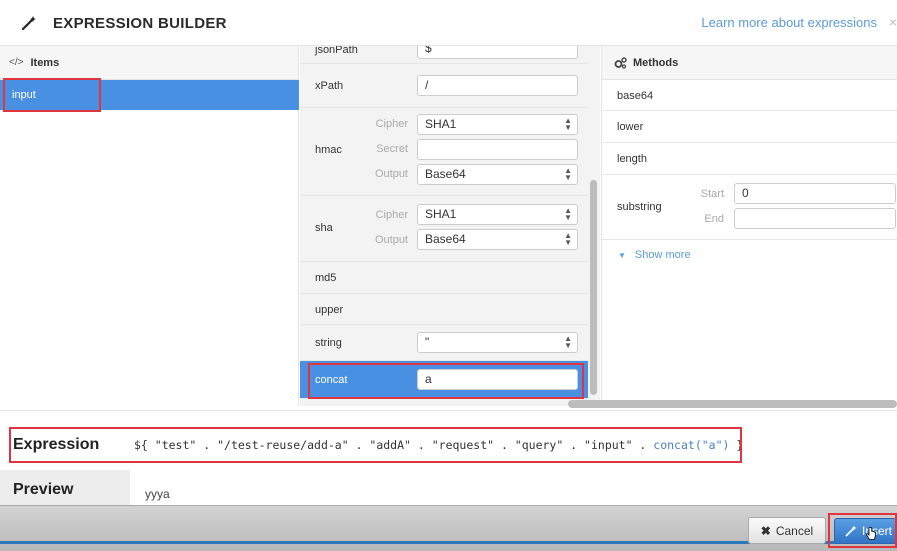 This screenshot has height=551, width=897. Describe the element at coordinates (654, 255) in the screenshot. I see `show-more-link: ▼ Show more` at that location.